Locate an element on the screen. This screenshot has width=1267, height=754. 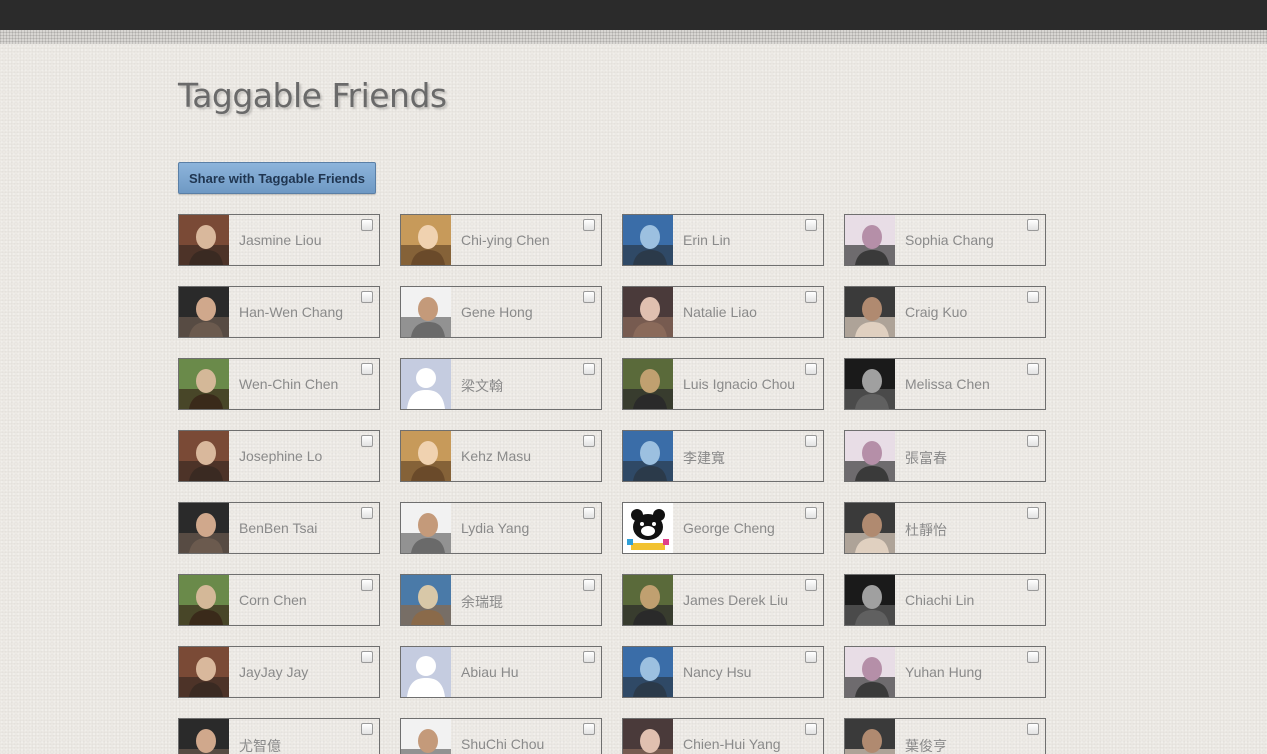
friend-card: BenBen Tsai is located at coordinates (279, 528).